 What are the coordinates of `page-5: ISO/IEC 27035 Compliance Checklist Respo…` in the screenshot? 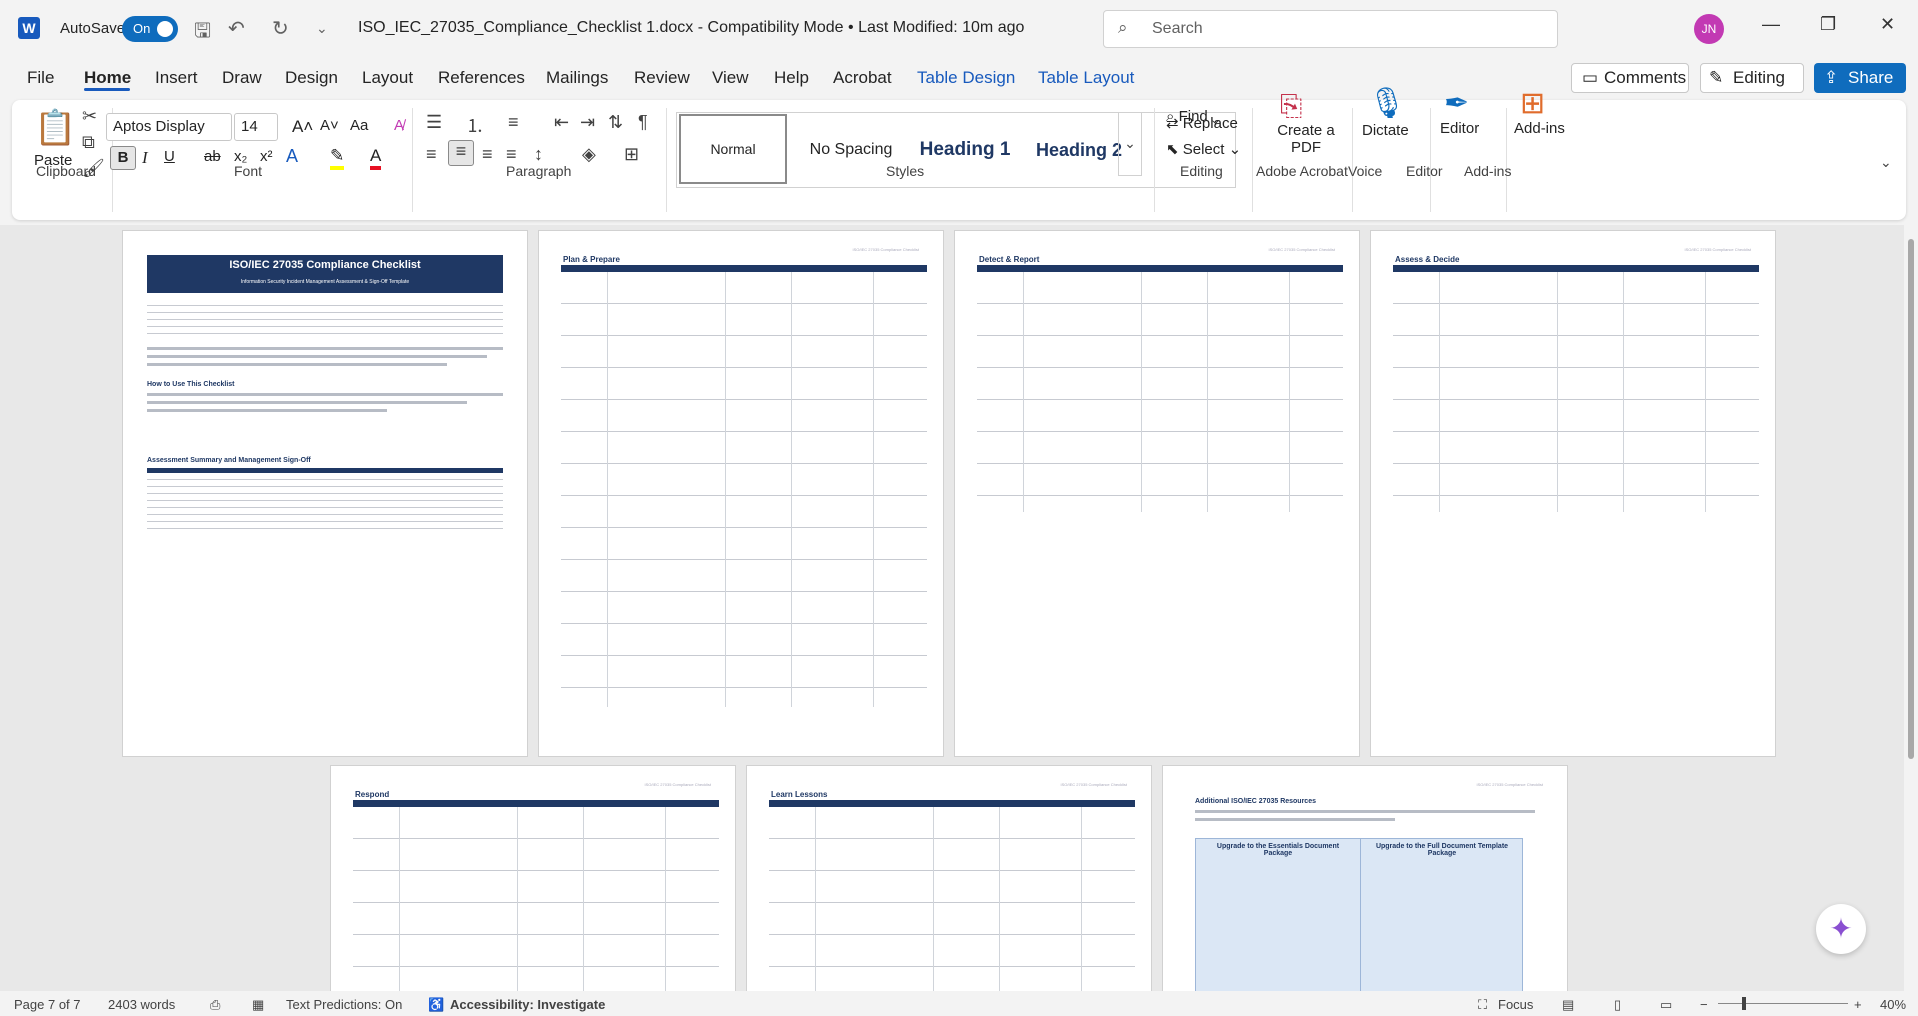 It's located at (533, 878).